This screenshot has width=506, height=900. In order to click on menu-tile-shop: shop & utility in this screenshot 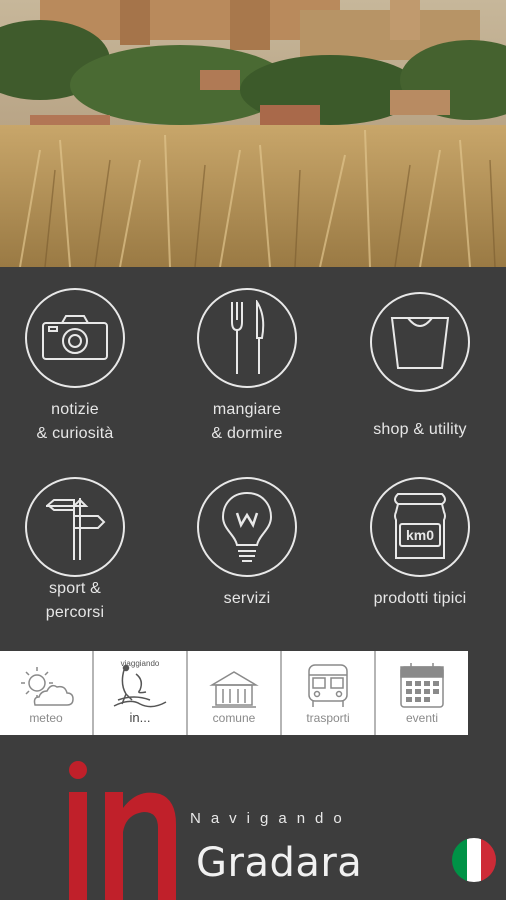, I will do `click(420, 365)`.